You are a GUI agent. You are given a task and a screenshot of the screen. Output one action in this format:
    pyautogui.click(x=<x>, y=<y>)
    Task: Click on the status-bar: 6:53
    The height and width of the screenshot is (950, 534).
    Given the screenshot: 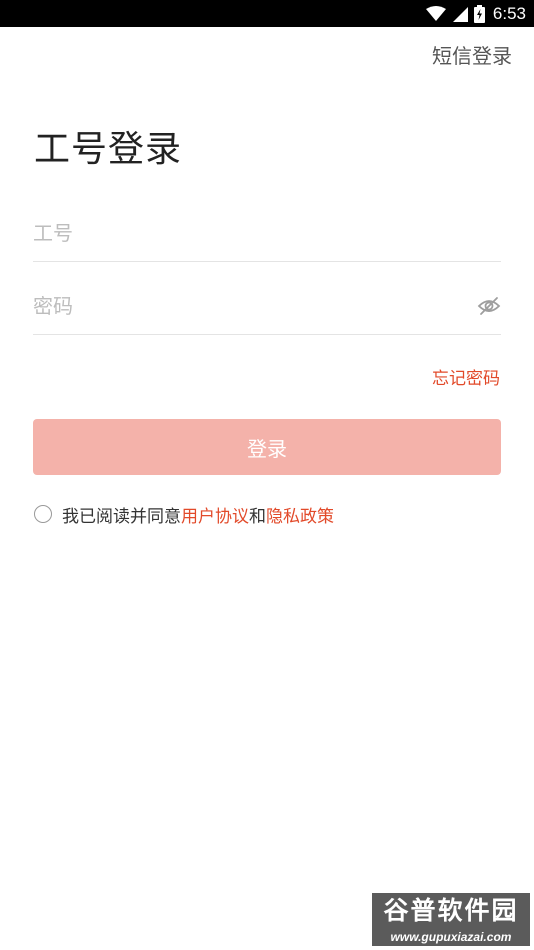 What is the action you would take?
    pyautogui.click(x=267, y=13)
    